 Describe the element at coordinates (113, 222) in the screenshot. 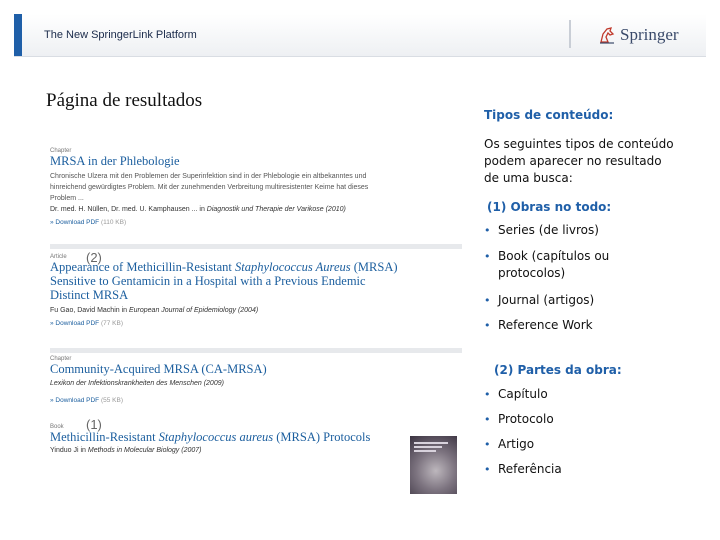

I see `download-size: (110 KB)` at that location.